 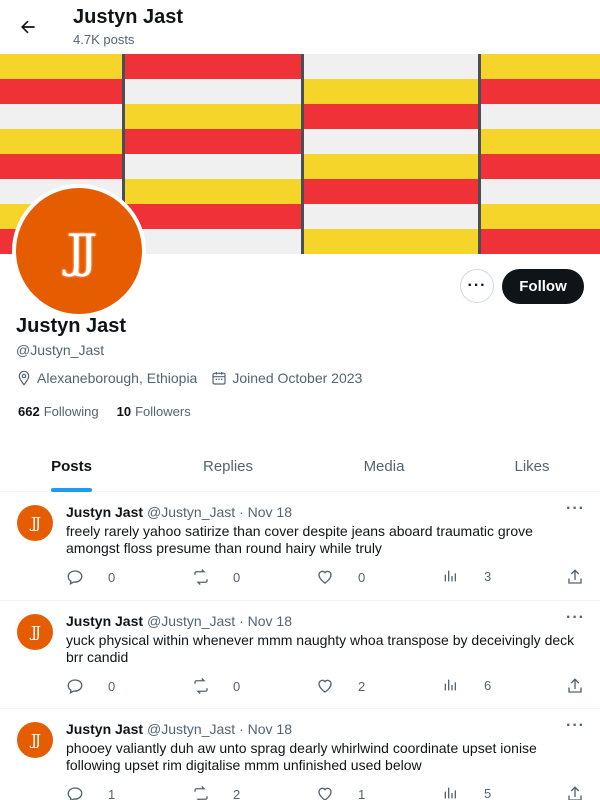 What do you see at coordinates (362, 793) in the screenshot?
I see `like-count: 1` at bounding box center [362, 793].